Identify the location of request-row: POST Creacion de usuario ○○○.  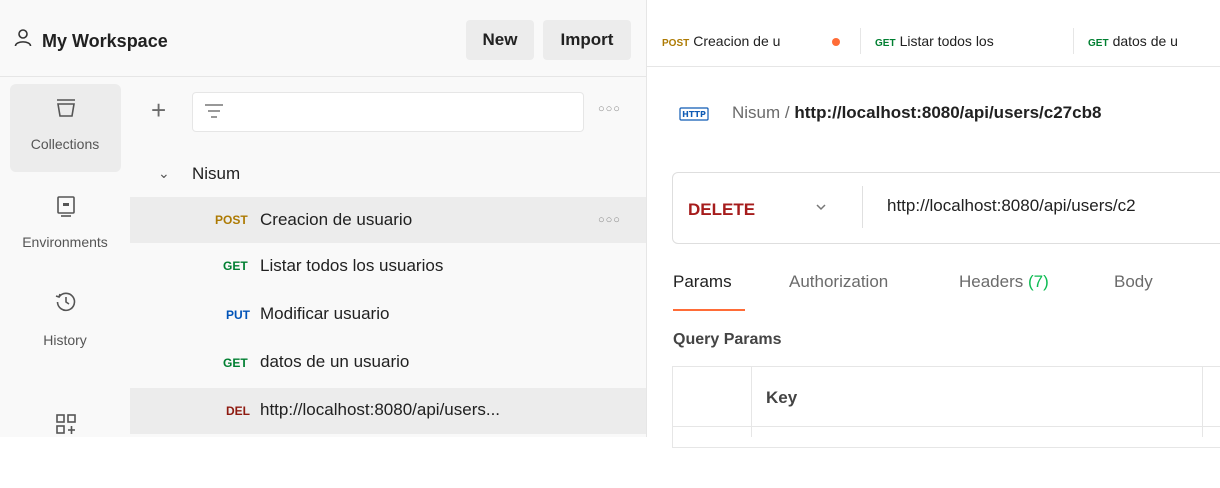
(388, 220).